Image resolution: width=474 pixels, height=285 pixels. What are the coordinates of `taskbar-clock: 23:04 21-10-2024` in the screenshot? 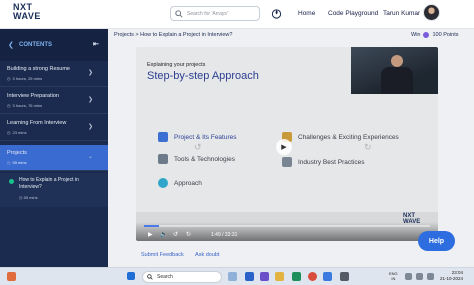 It's located at (451, 276).